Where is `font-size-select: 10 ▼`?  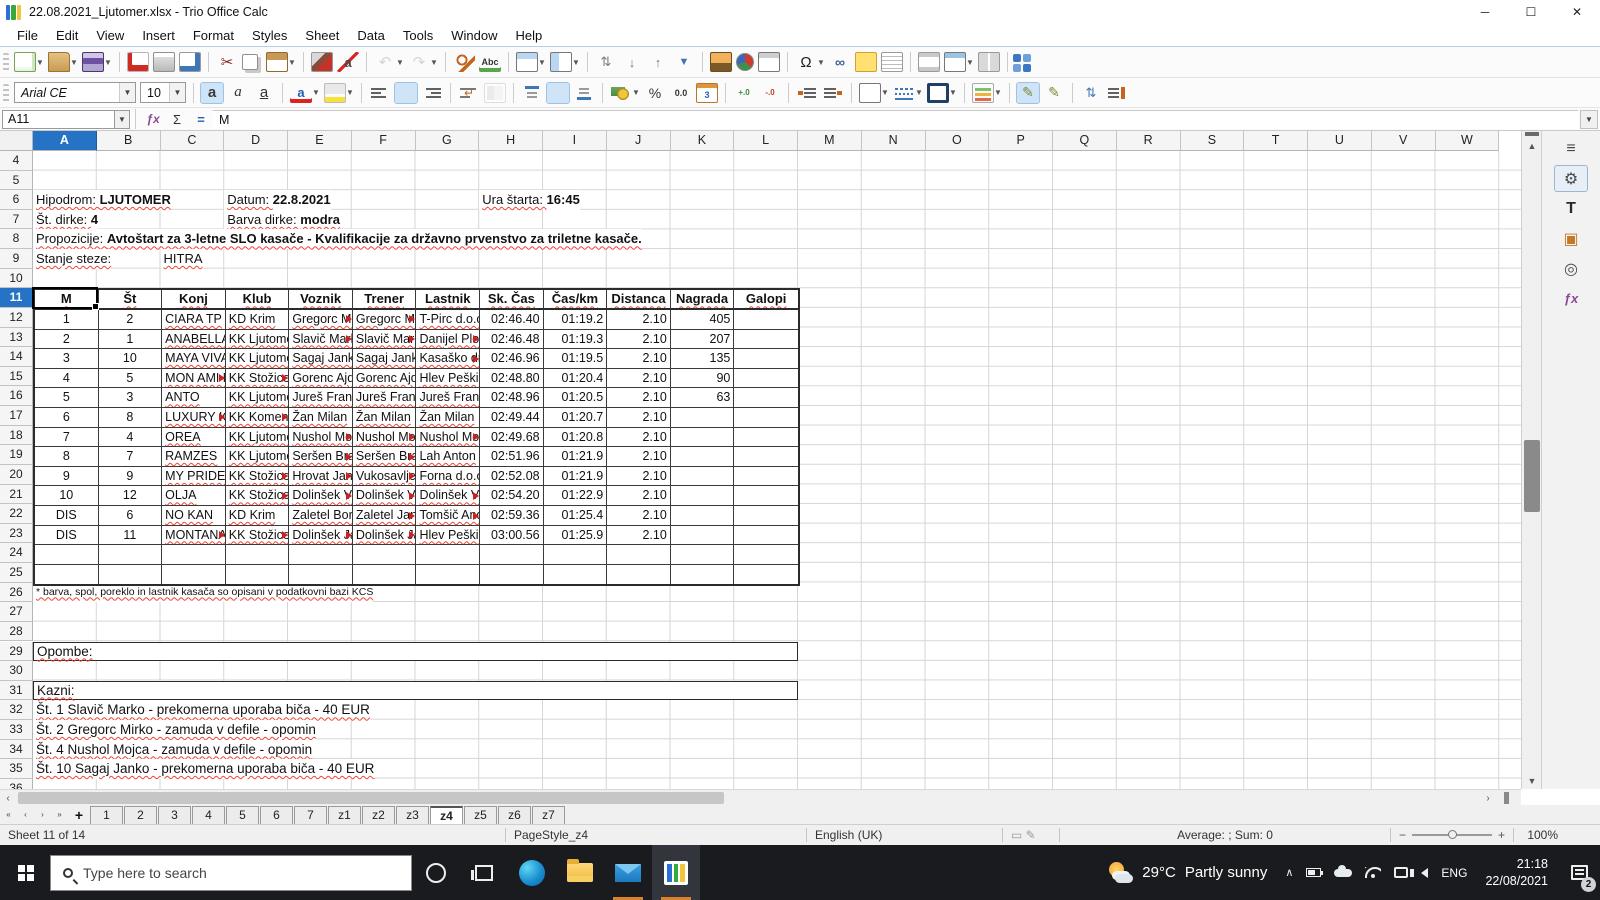
font-size-select: 10 ▼ is located at coordinates (163, 92).